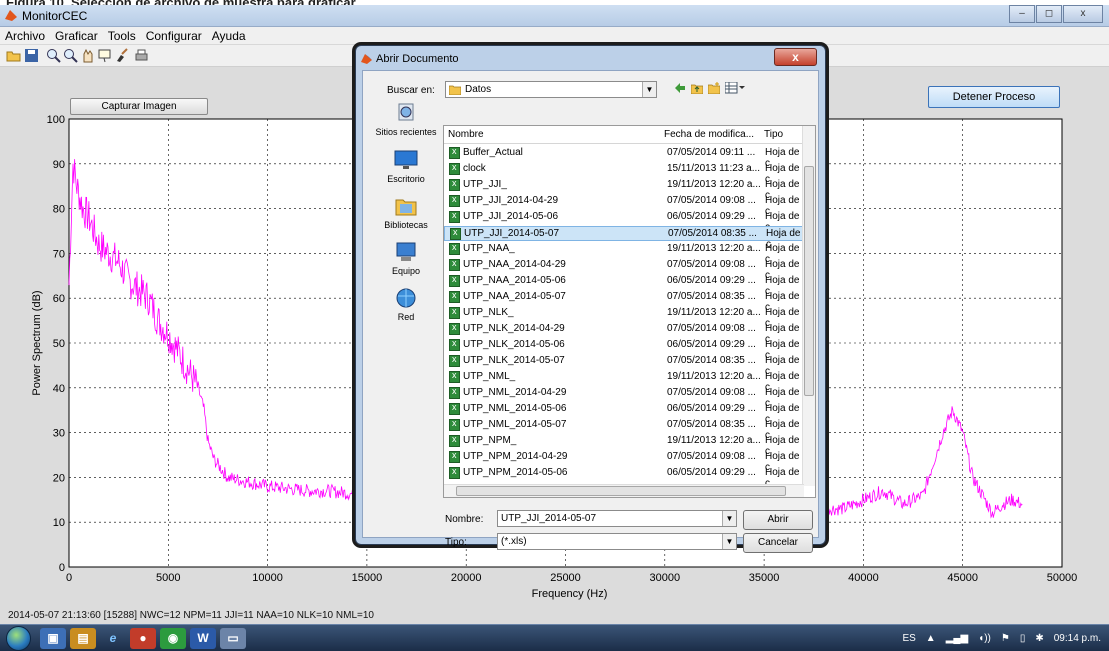 This screenshot has width=1109, height=651. Describe the element at coordinates (466, 134) in the screenshot. I see `column-name: Nombre` at that location.